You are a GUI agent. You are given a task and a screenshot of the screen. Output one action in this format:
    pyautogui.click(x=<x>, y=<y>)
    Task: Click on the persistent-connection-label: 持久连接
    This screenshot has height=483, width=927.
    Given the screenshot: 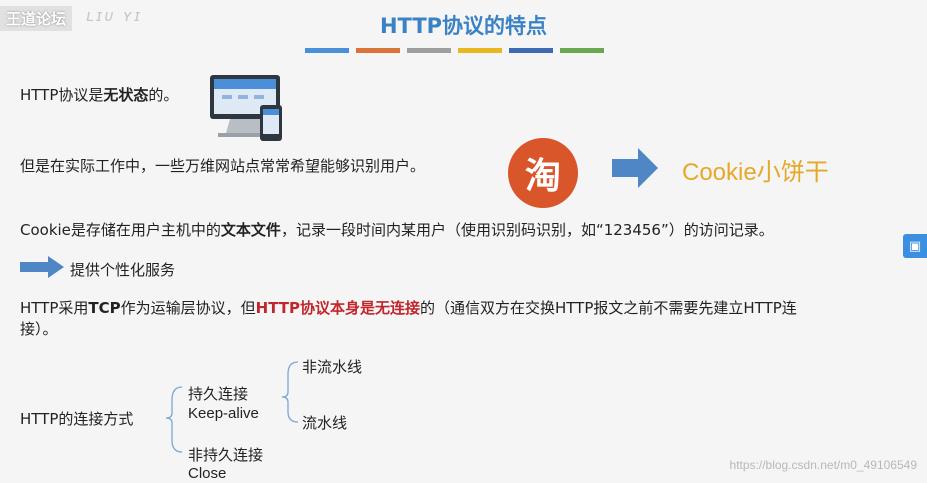 What is the action you would take?
    pyautogui.click(x=218, y=394)
    